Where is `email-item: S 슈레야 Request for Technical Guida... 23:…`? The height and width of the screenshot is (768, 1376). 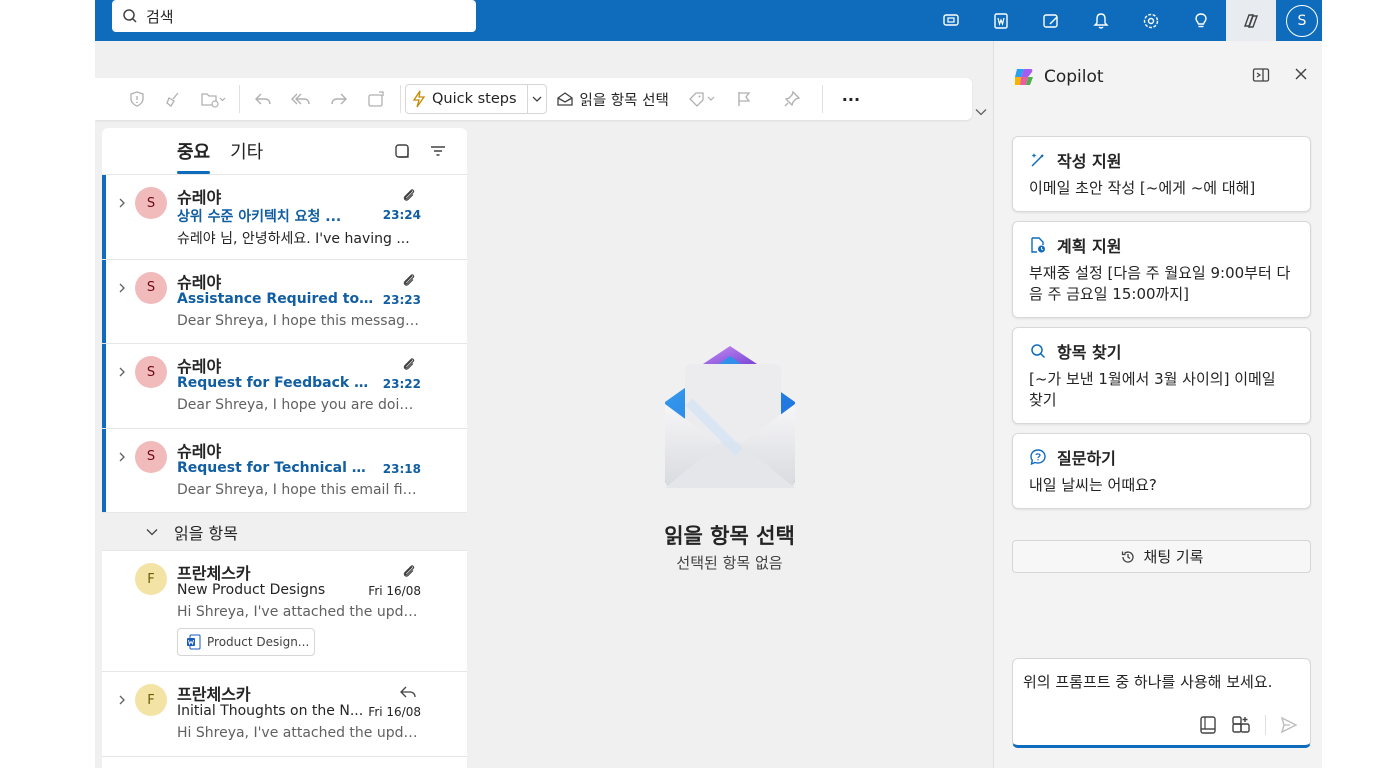
email-item: S 슈레야 Request for Technical Guida... 23:… is located at coordinates (284, 470).